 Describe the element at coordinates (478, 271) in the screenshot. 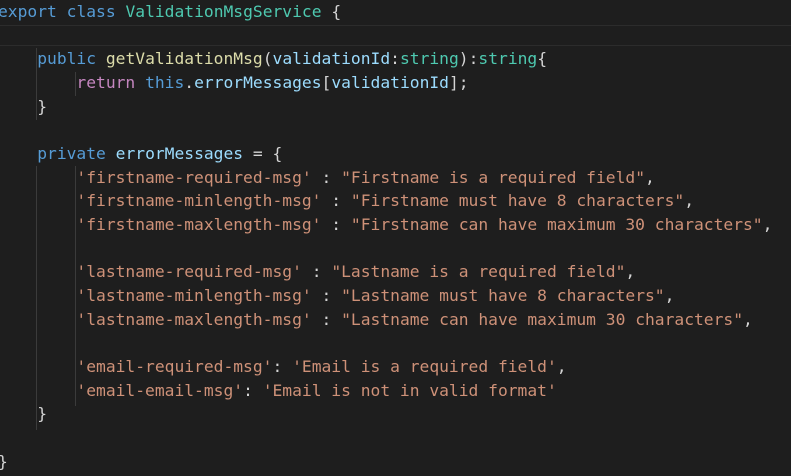

I see `value-string: "Lastname is a required field"` at that location.